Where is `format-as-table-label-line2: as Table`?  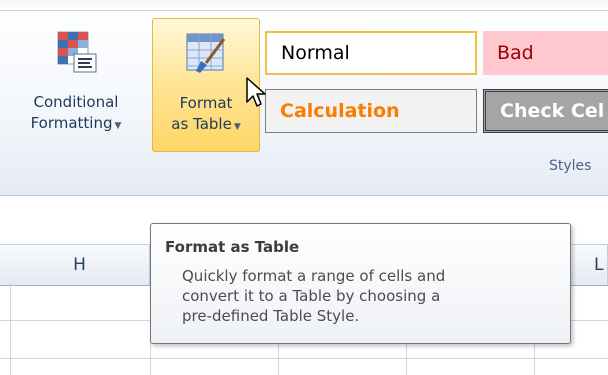 format-as-table-label-line2: as Table is located at coordinates (201, 124).